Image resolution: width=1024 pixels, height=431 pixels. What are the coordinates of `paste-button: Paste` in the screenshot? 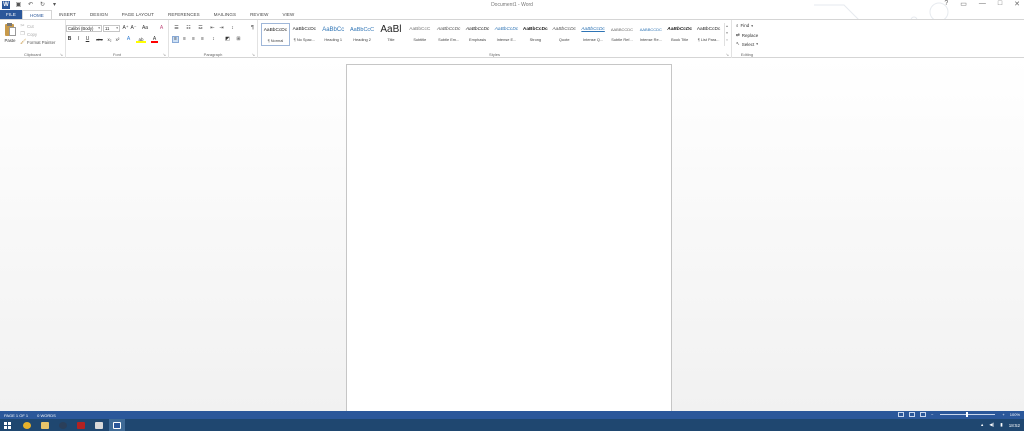 It's located at (10, 36).